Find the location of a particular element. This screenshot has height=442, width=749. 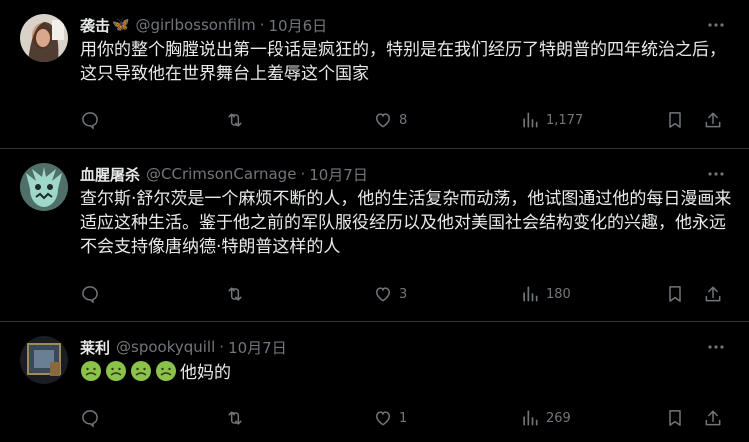

action-bar: 8 1,177 is located at coordinates (404, 120).